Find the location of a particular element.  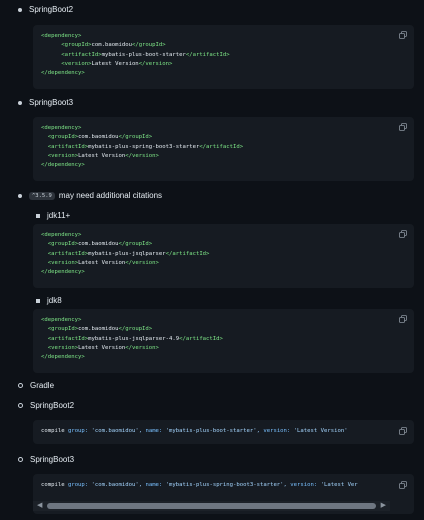

horizontal-scrollbar: ◀ ▶ is located at coordinates (211, 506).